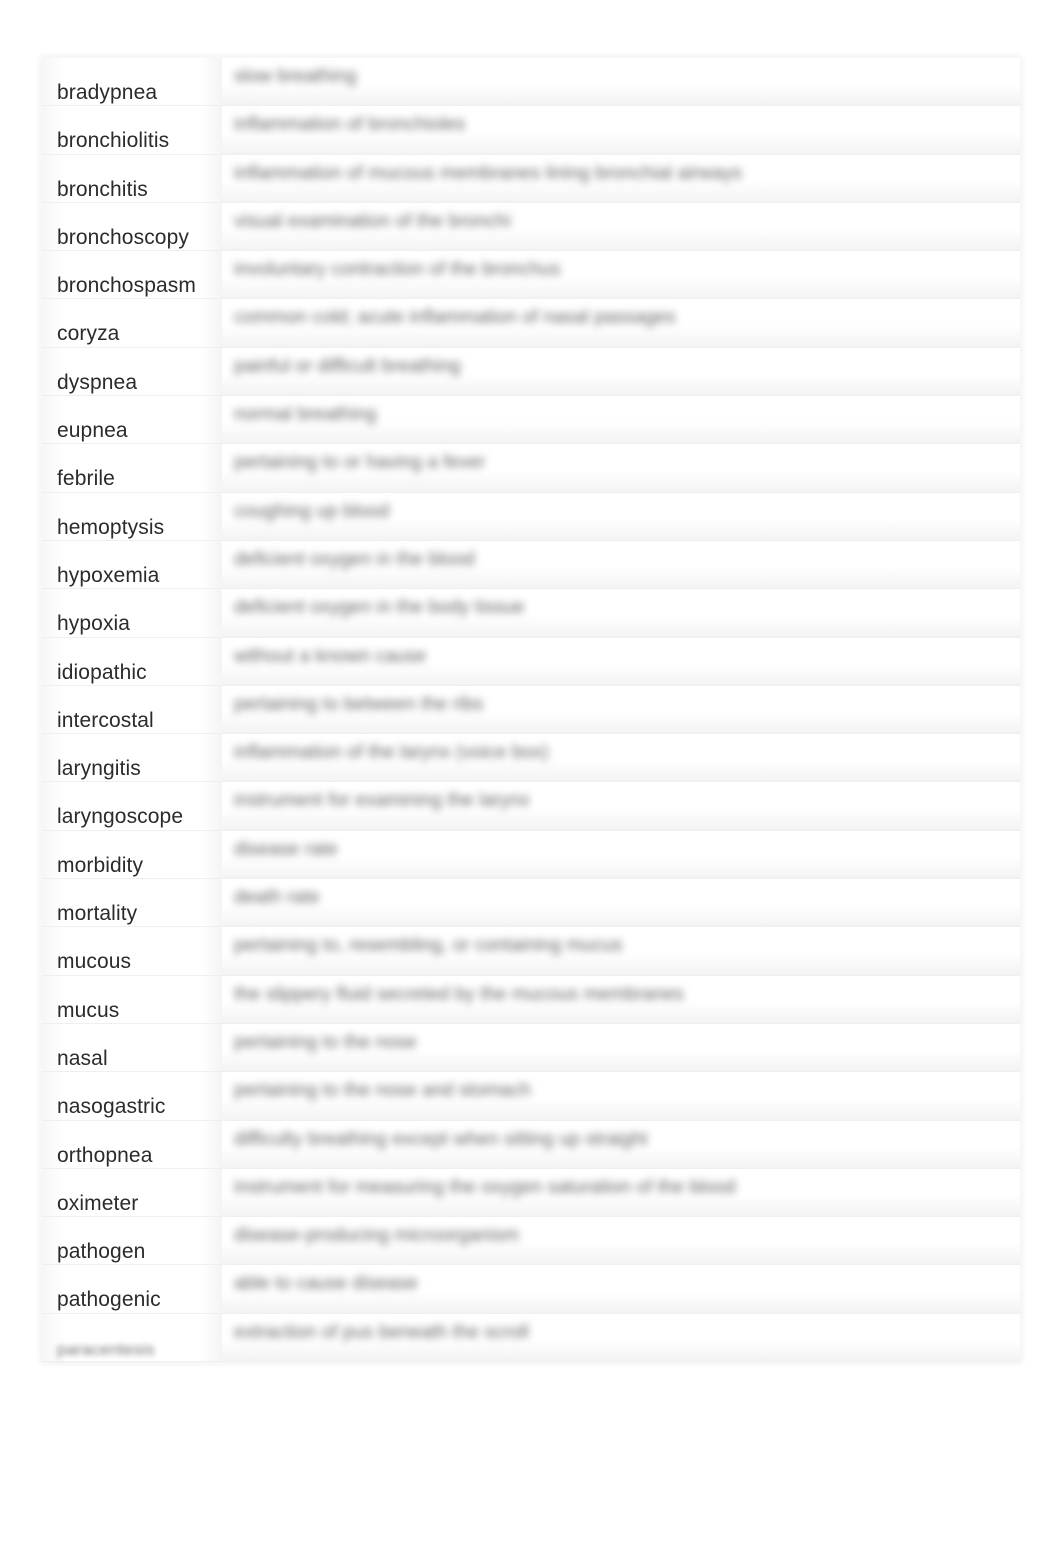 The image size is (1062, 1556). Describe the element at coordinates (132, 1047) in the screenshot. I see `term-cell: nasal` at that location.